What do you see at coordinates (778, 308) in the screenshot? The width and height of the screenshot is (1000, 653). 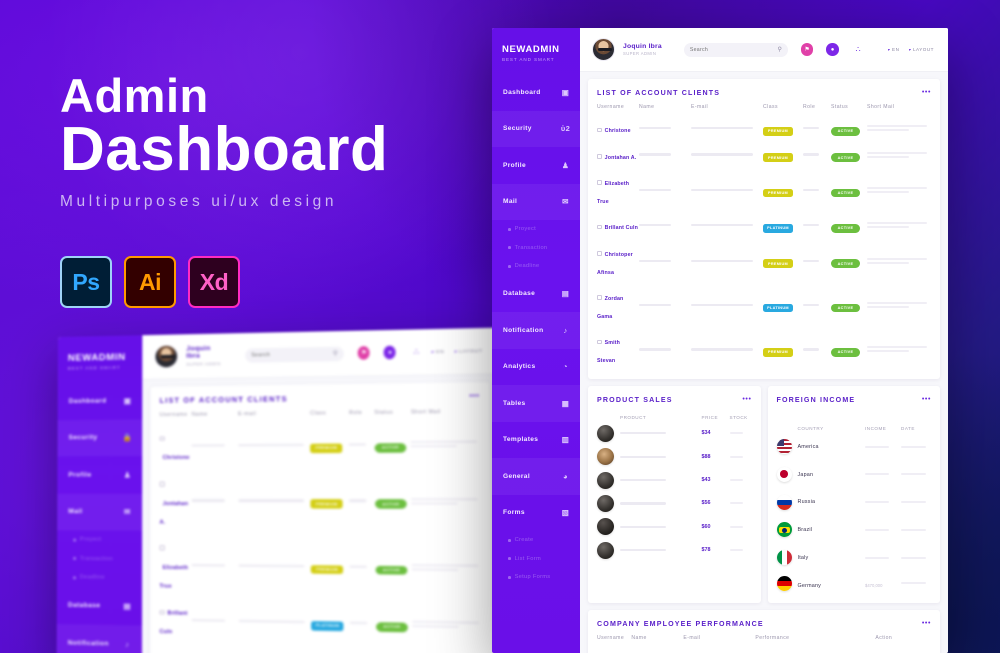 I see `class-badge: PLATINUM` at bounding box center [778, 308].